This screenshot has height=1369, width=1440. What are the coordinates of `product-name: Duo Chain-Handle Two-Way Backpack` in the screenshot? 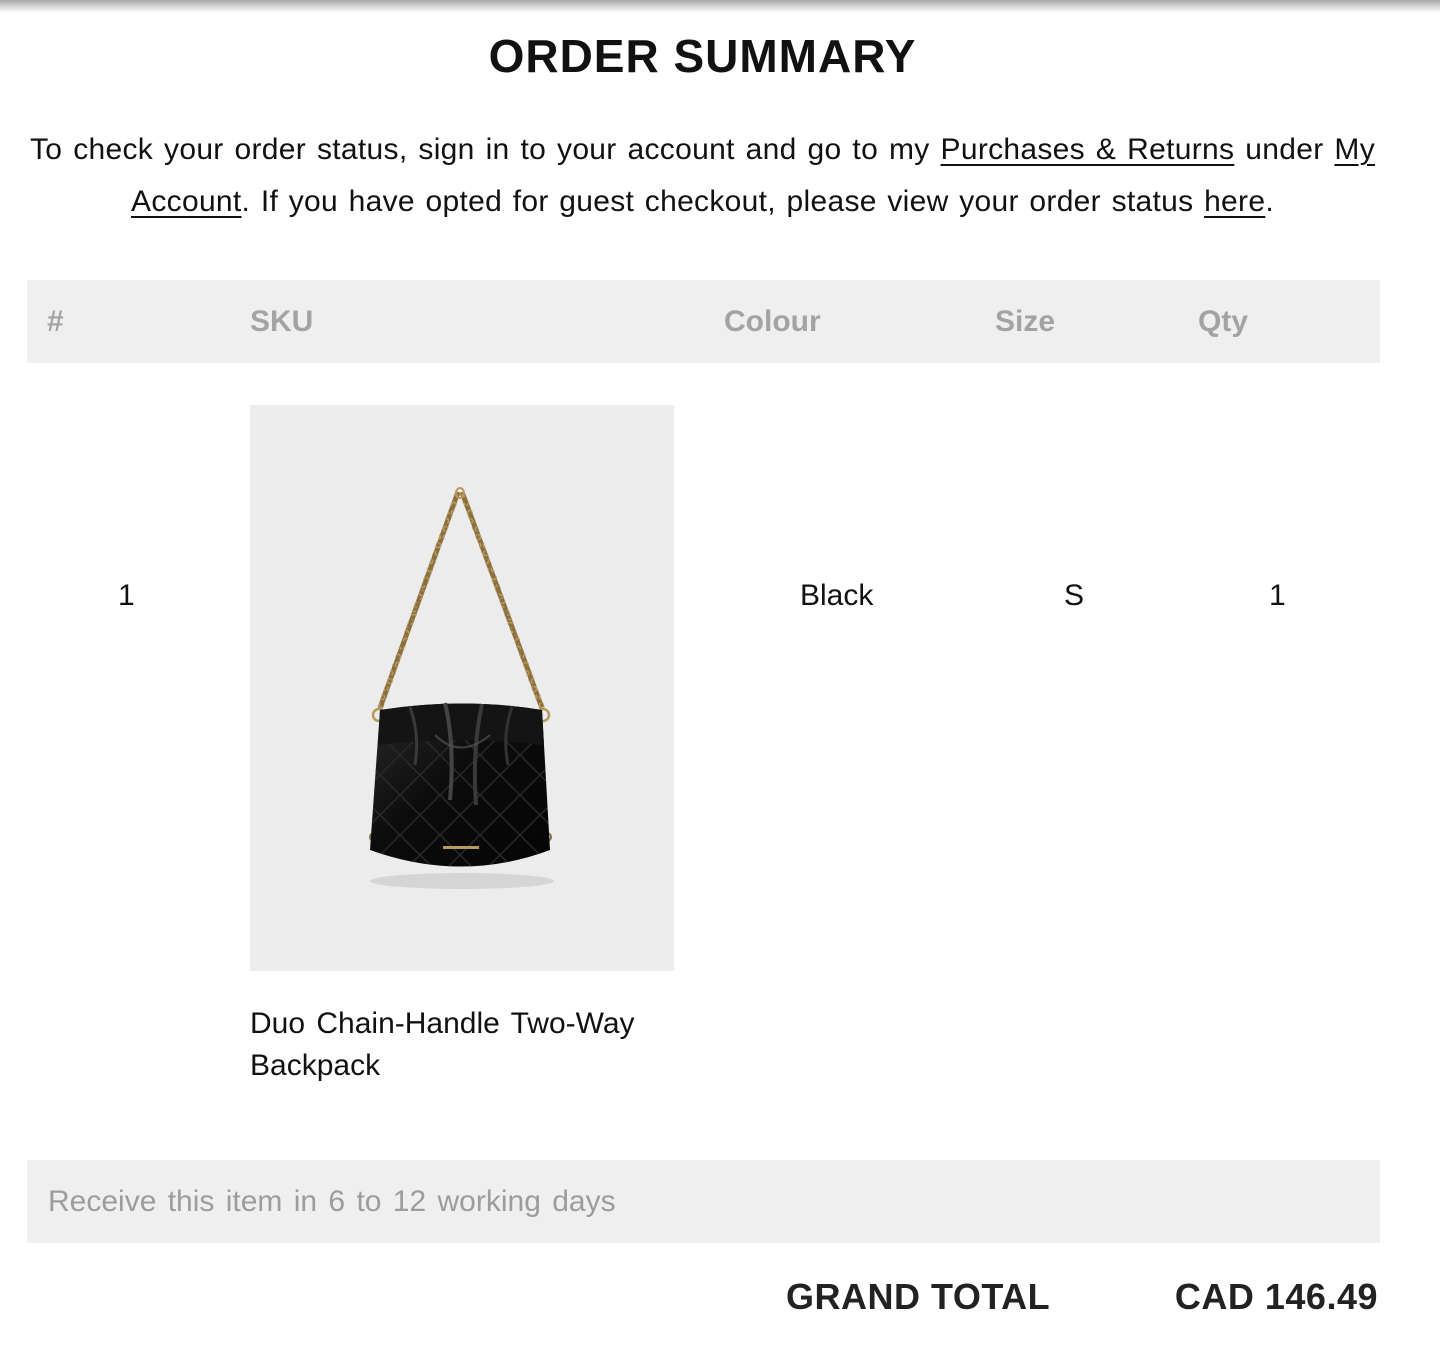 It's located at (465, 1045).